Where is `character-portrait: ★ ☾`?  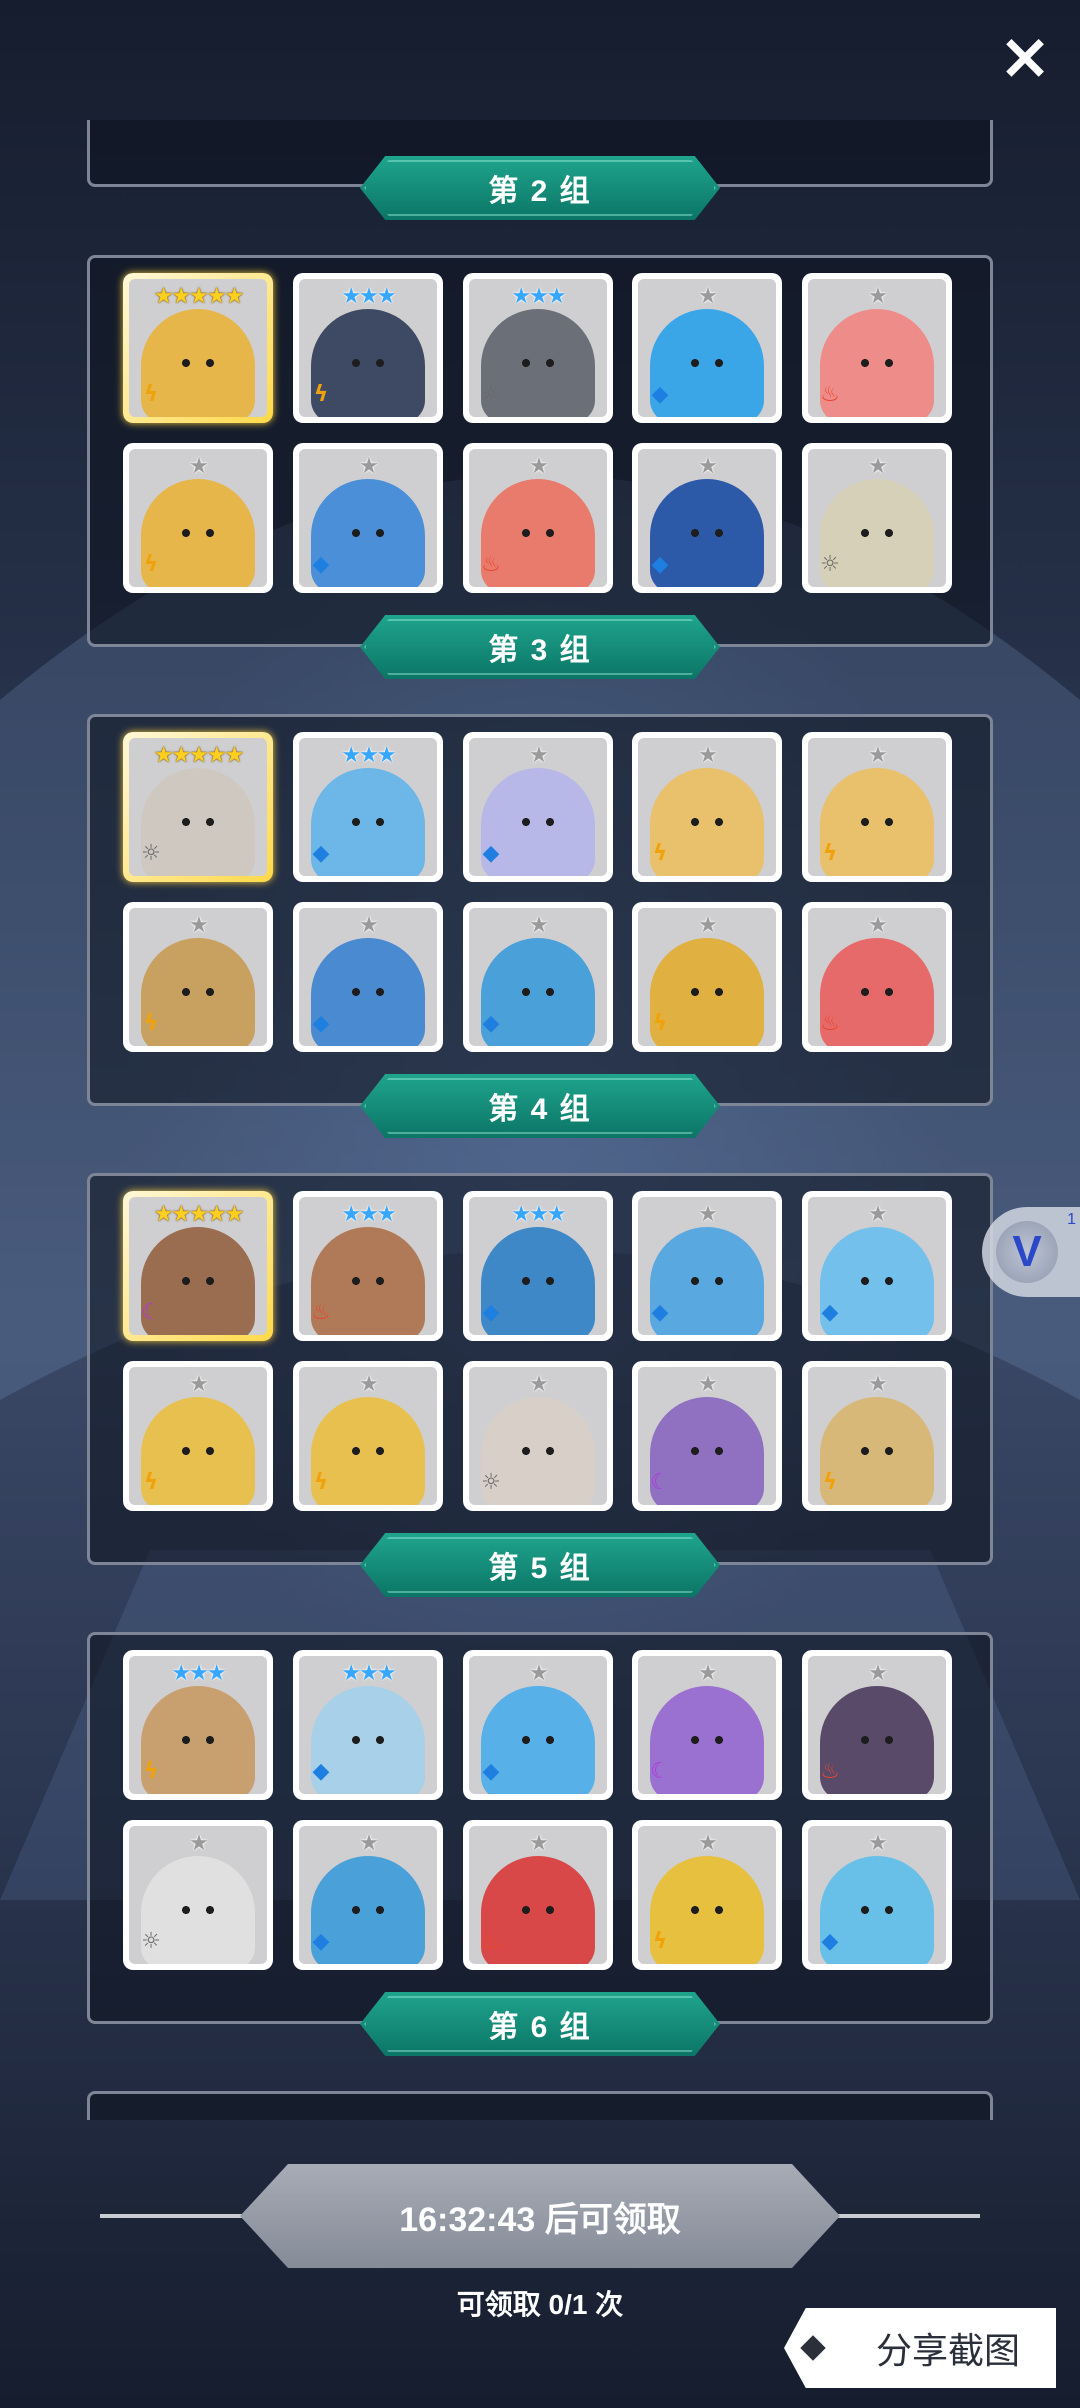
character-portrait: ★ ☾ is located at coordinates (707, 1436).